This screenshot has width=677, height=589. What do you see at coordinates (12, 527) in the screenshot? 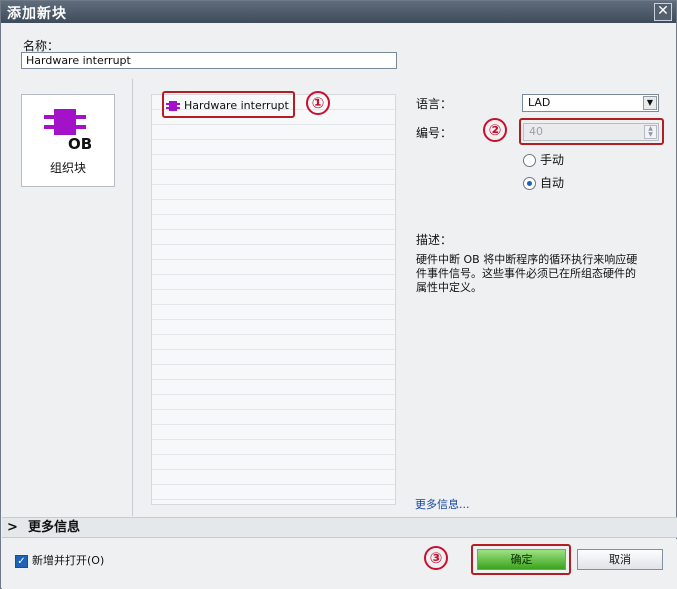
I see `chevron-right-icon: >` at bounding box center [12, 527].